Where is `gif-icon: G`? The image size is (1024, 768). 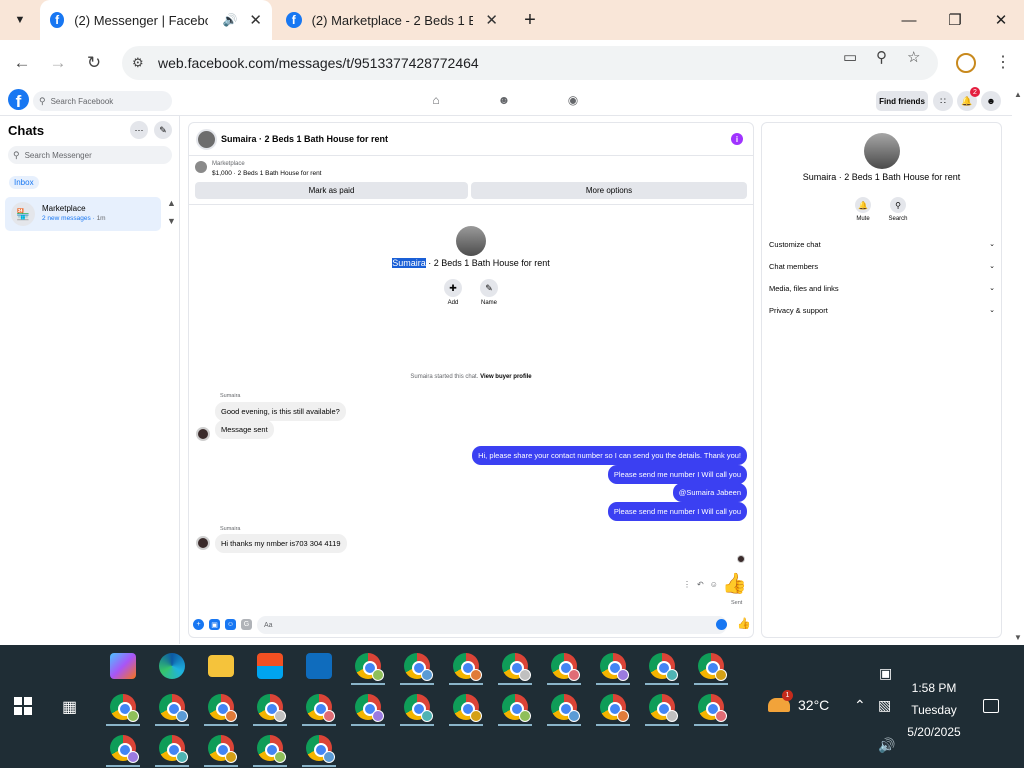
gif-icon: G is located at coordinates (246, 624).